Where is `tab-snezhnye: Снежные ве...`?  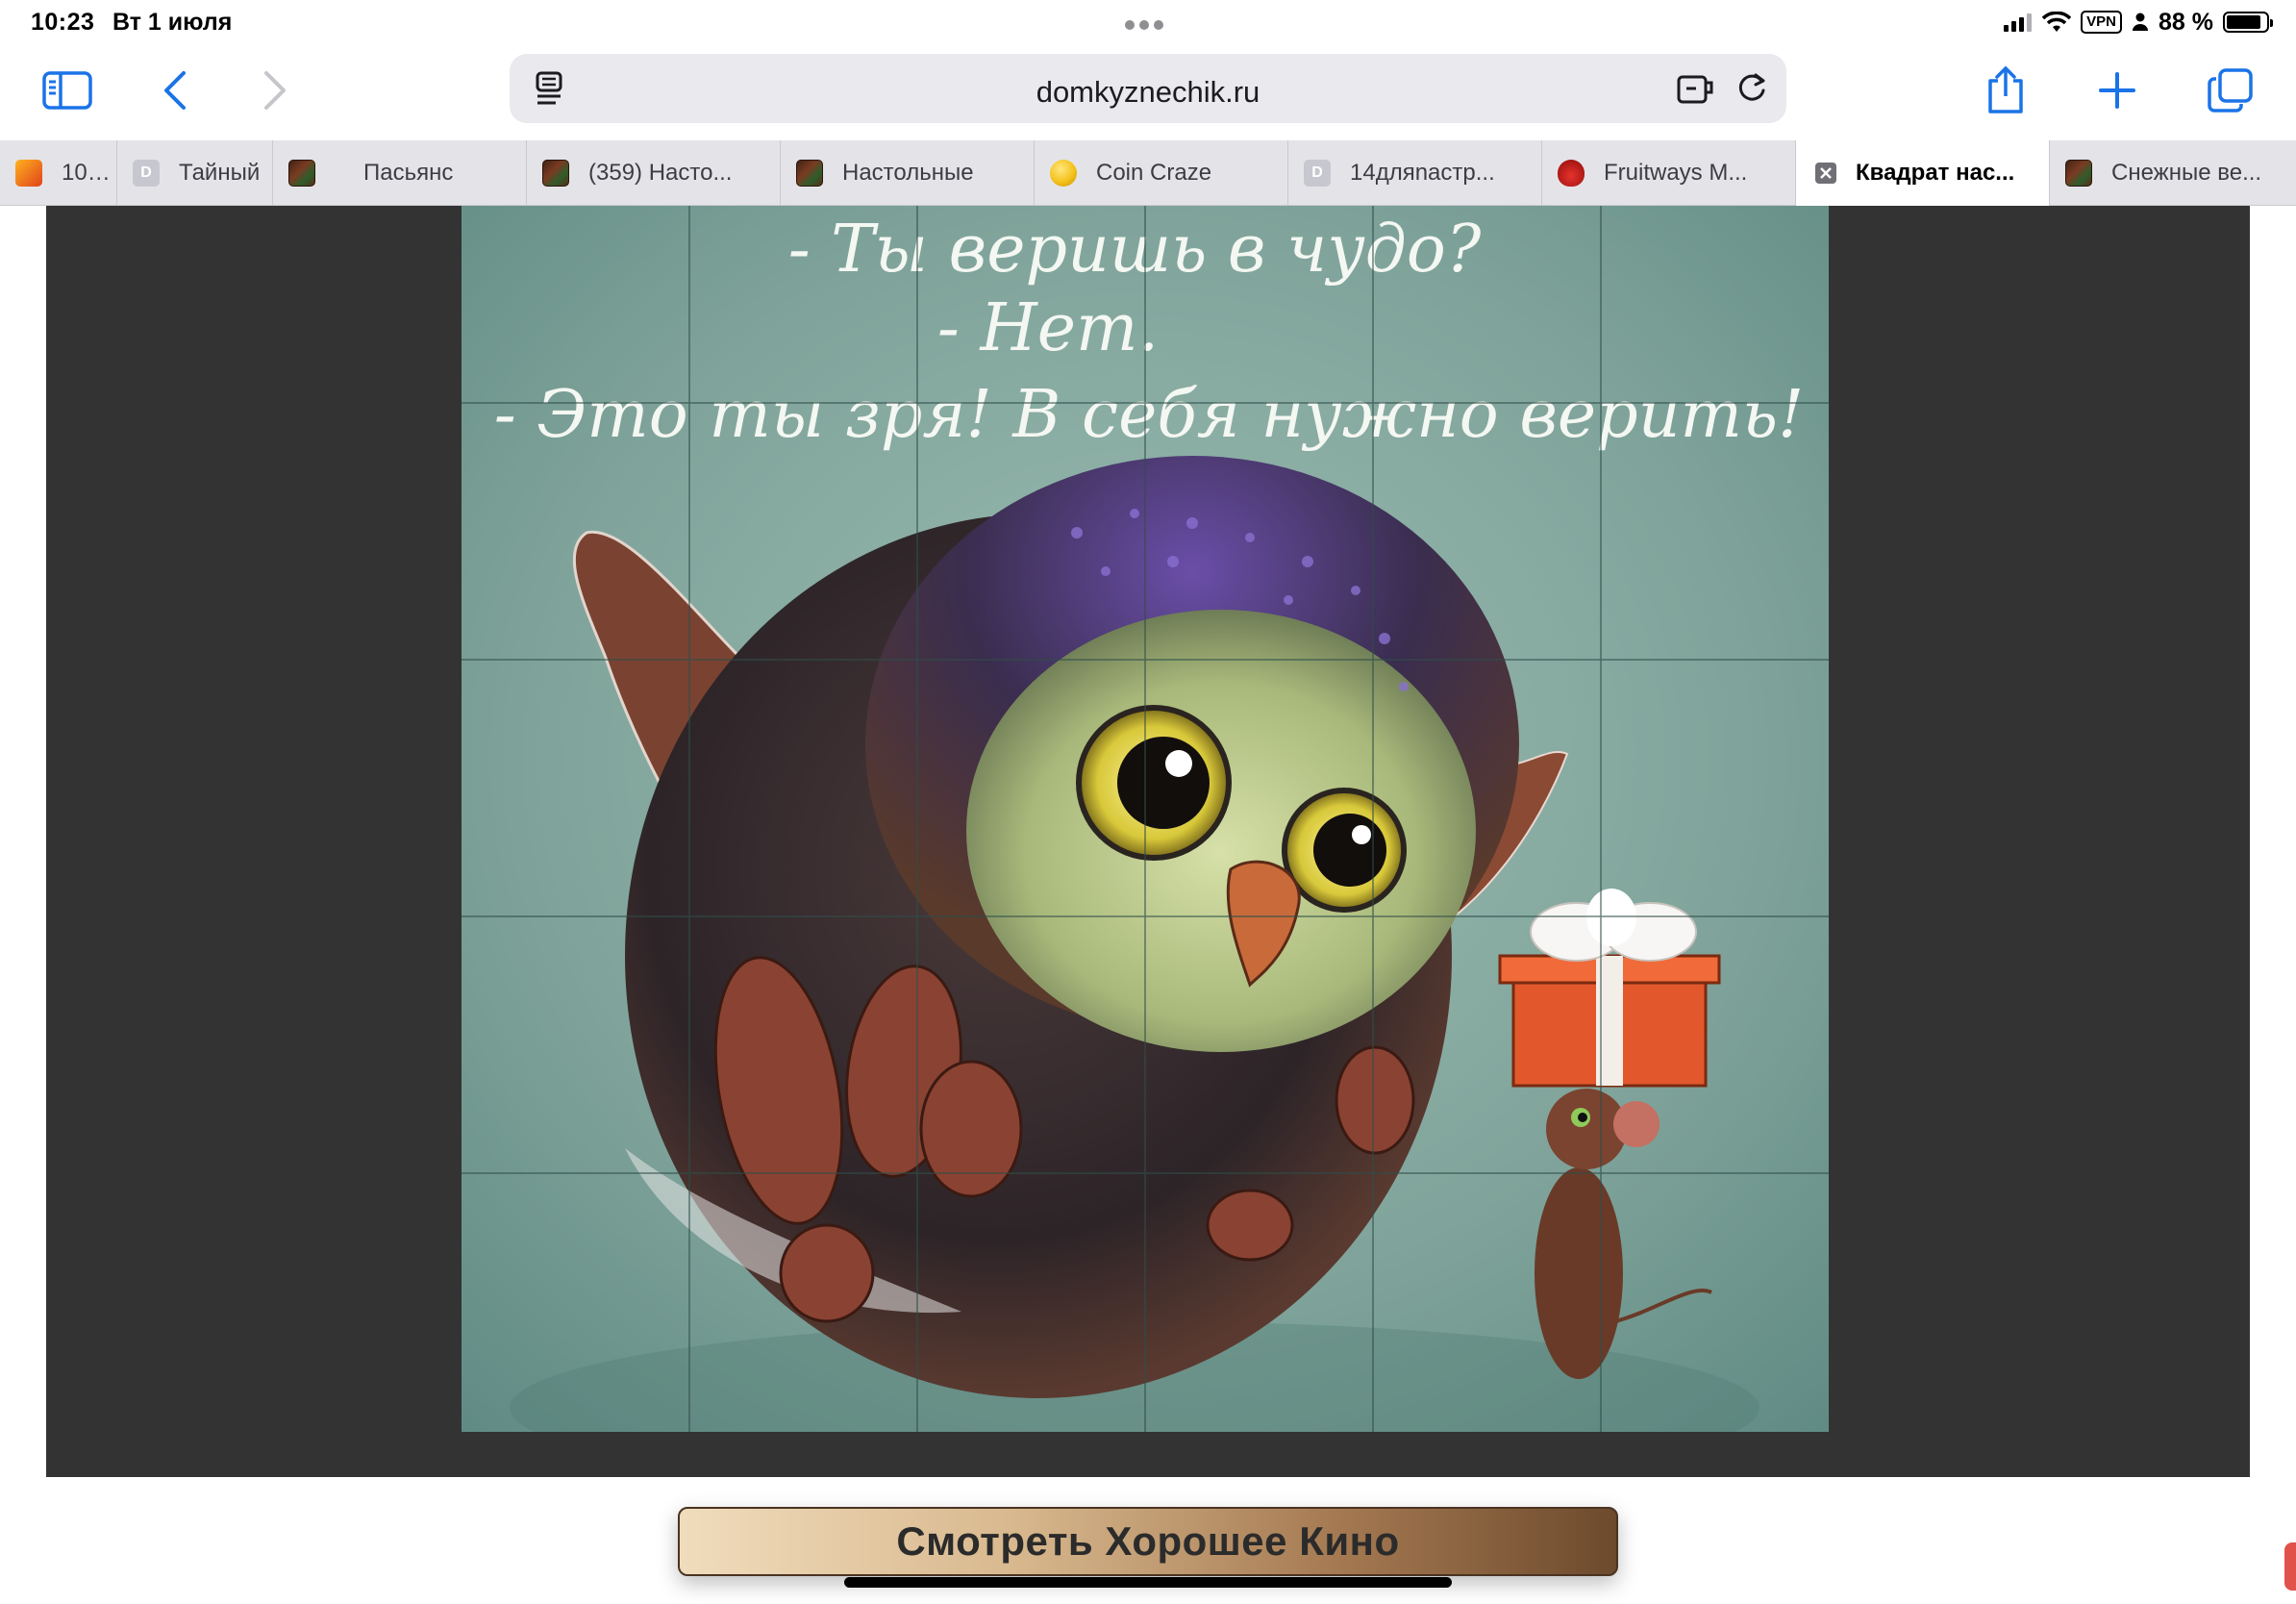
tab-snezhnye: Снежные ве... is located at coordinates (2173, 173).